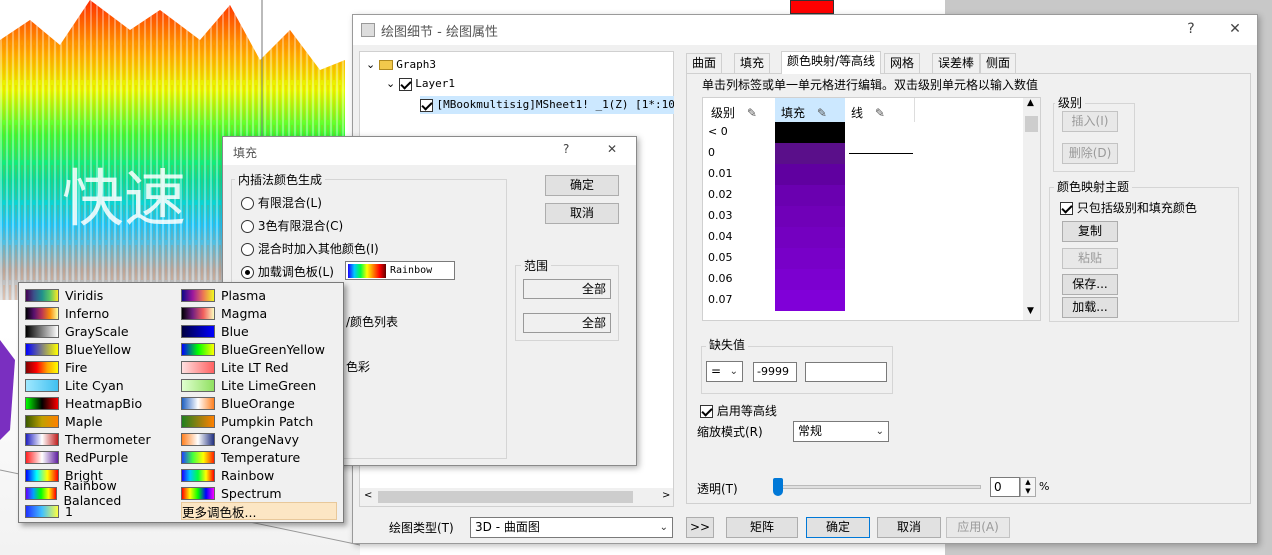 This screenshot has height=555, width=1272. I want to click on palette-item: Maple, so click(99, 421).